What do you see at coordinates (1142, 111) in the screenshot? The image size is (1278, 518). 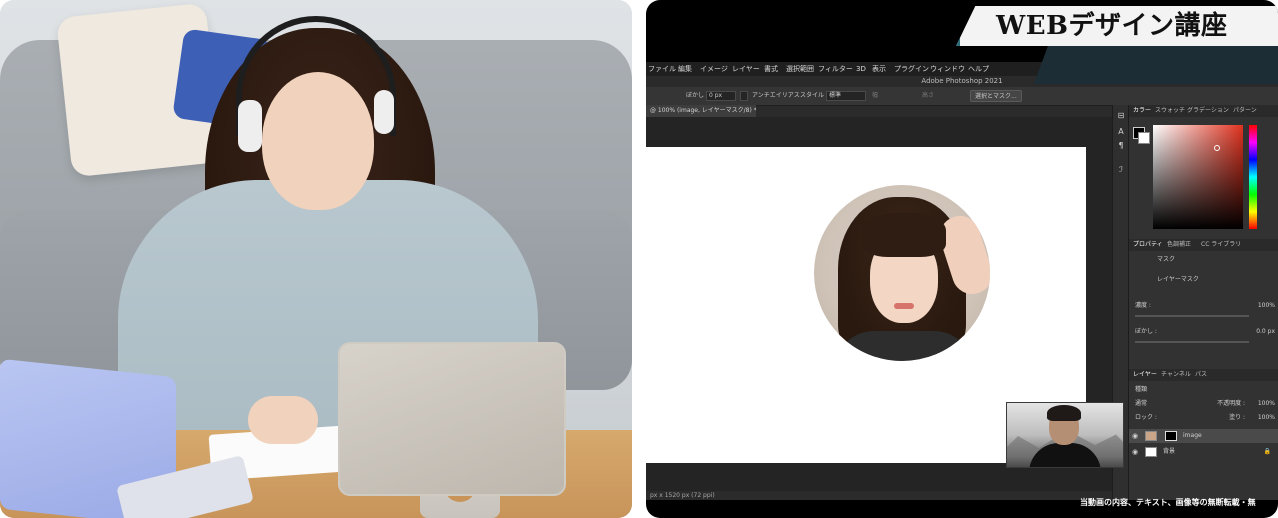 I see `tab-color: カラー` at bounding box center [1142, 111].